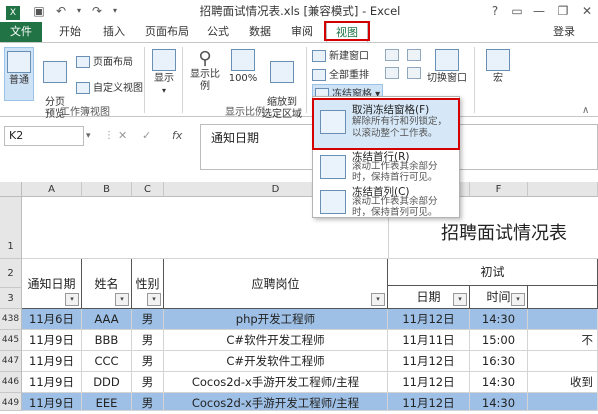  What do you see at coordinates (517, 11) in the screenshot?
I see `ribbon-display-options-icon: ▭` at bounding box center [517, 11].